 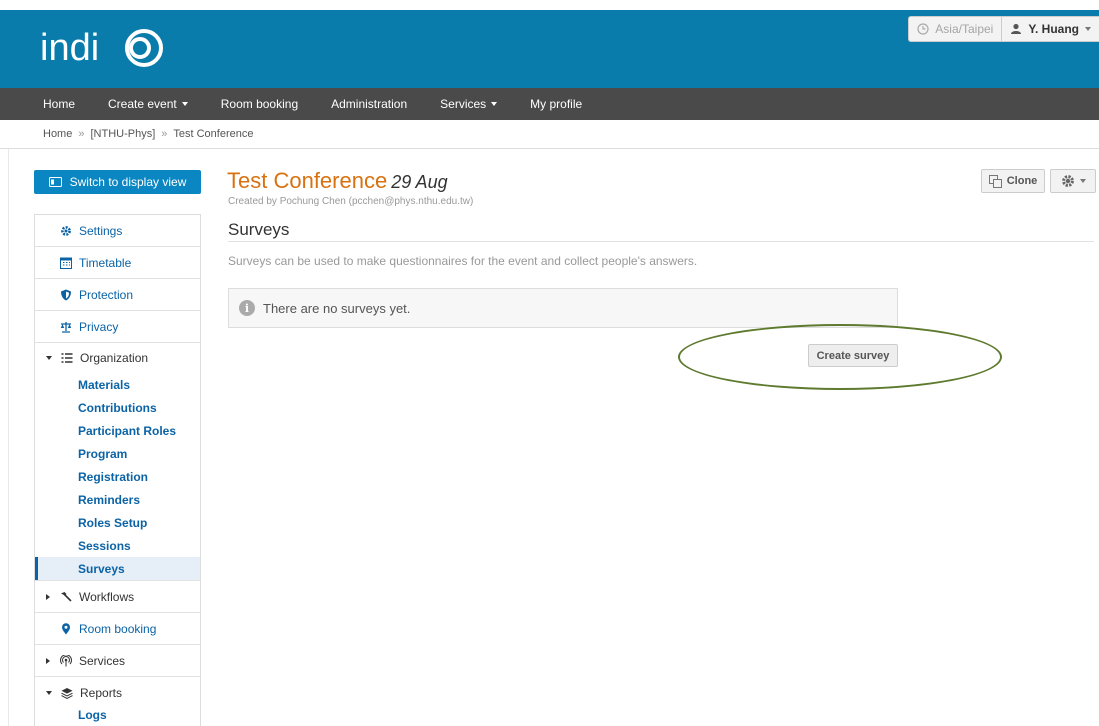 I want to click on sidebar-item-settings: Settings, so click(x=117, y=231).